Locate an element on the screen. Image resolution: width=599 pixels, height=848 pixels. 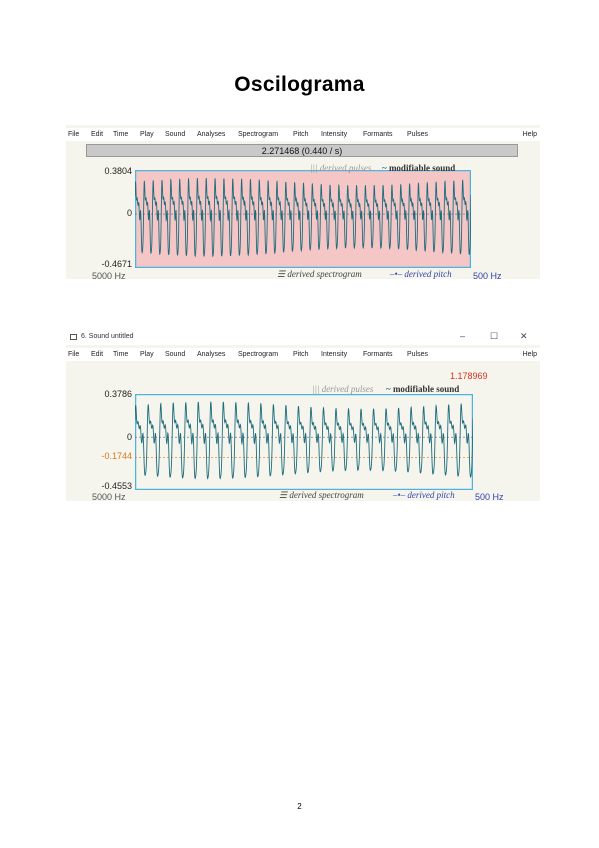
page-title: Oscilograma is located at coordinates (299, 84).